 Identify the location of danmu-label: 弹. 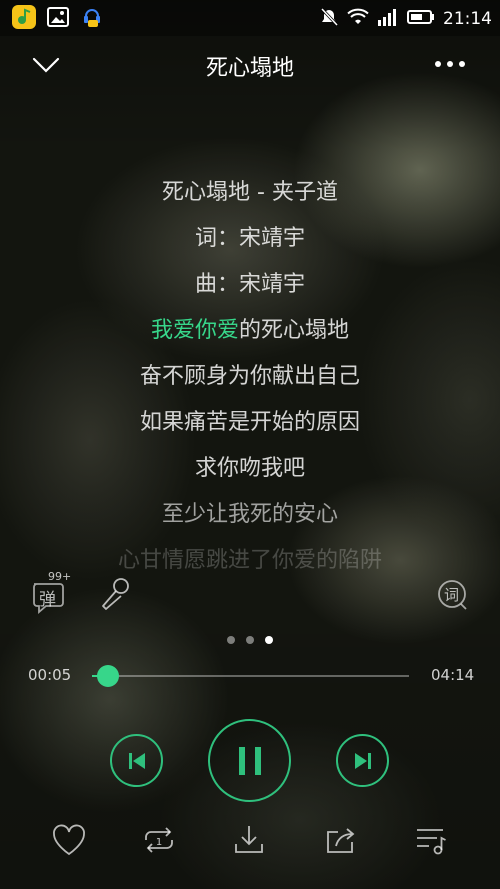
(47, 600).